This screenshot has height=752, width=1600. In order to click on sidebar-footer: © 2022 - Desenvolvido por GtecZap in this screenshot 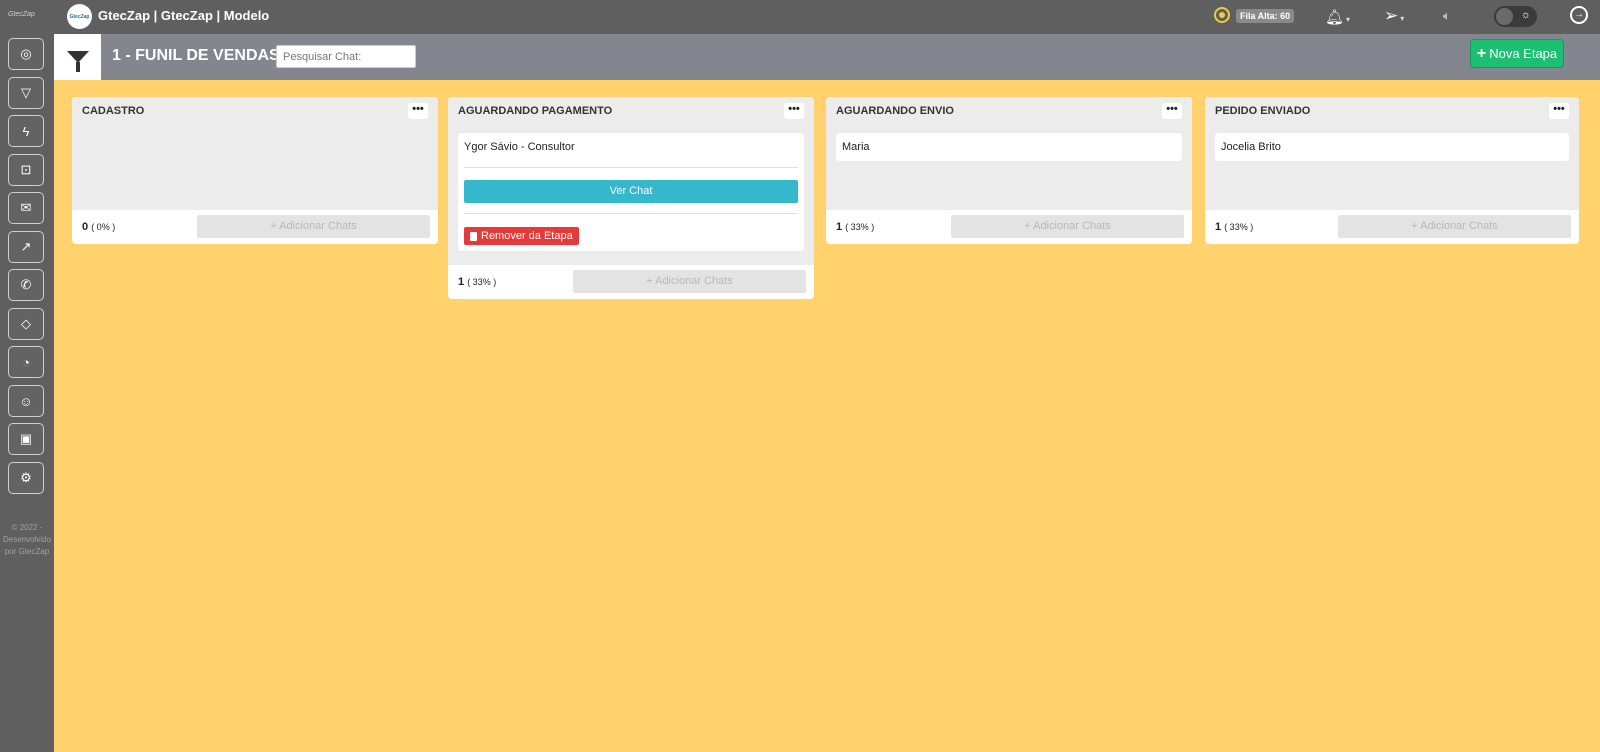, I will do `click(27, 540)`.